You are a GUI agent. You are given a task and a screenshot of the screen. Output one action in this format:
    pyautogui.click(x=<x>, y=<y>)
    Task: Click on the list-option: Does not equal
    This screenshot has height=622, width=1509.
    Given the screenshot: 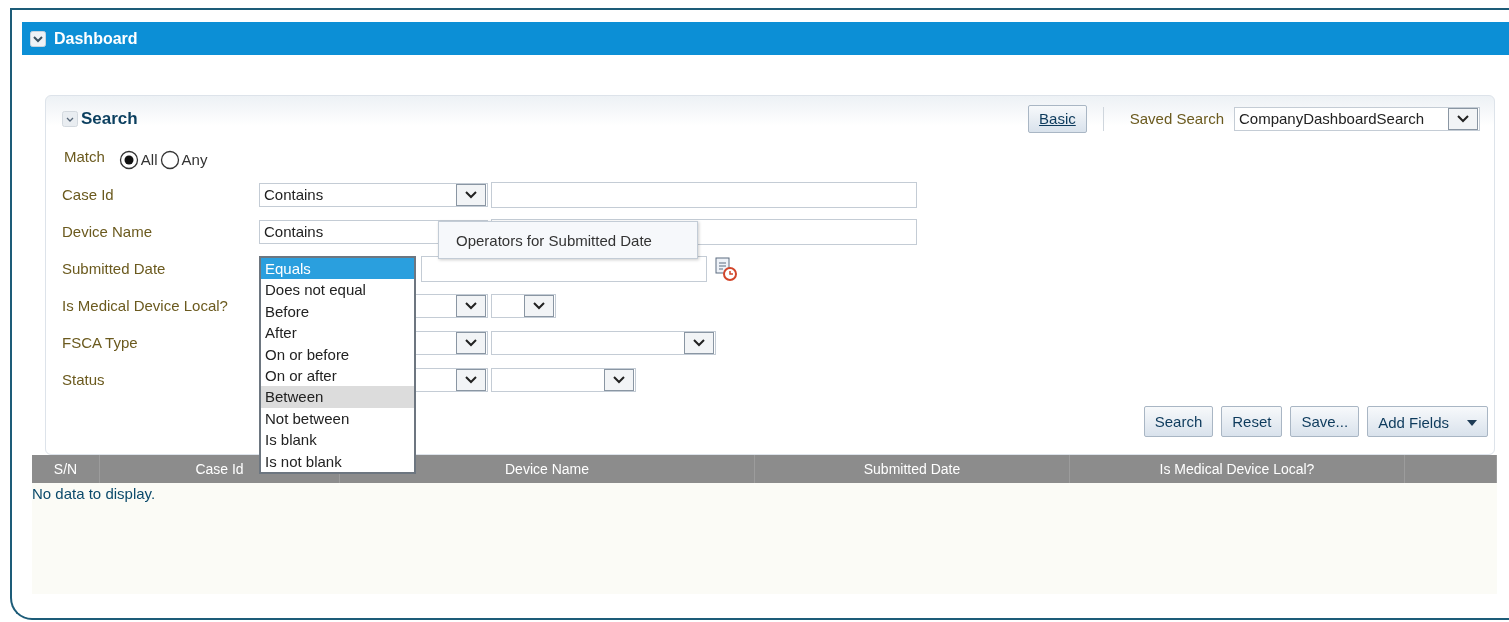 What is the action you would take?
    pyautogui.click(x=337, y=290)
    